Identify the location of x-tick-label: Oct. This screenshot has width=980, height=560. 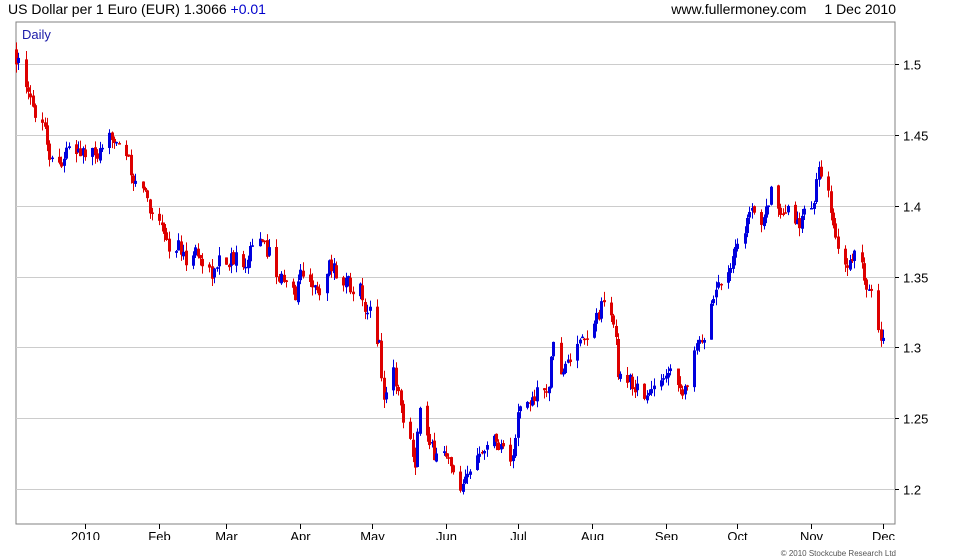
(737, 534).